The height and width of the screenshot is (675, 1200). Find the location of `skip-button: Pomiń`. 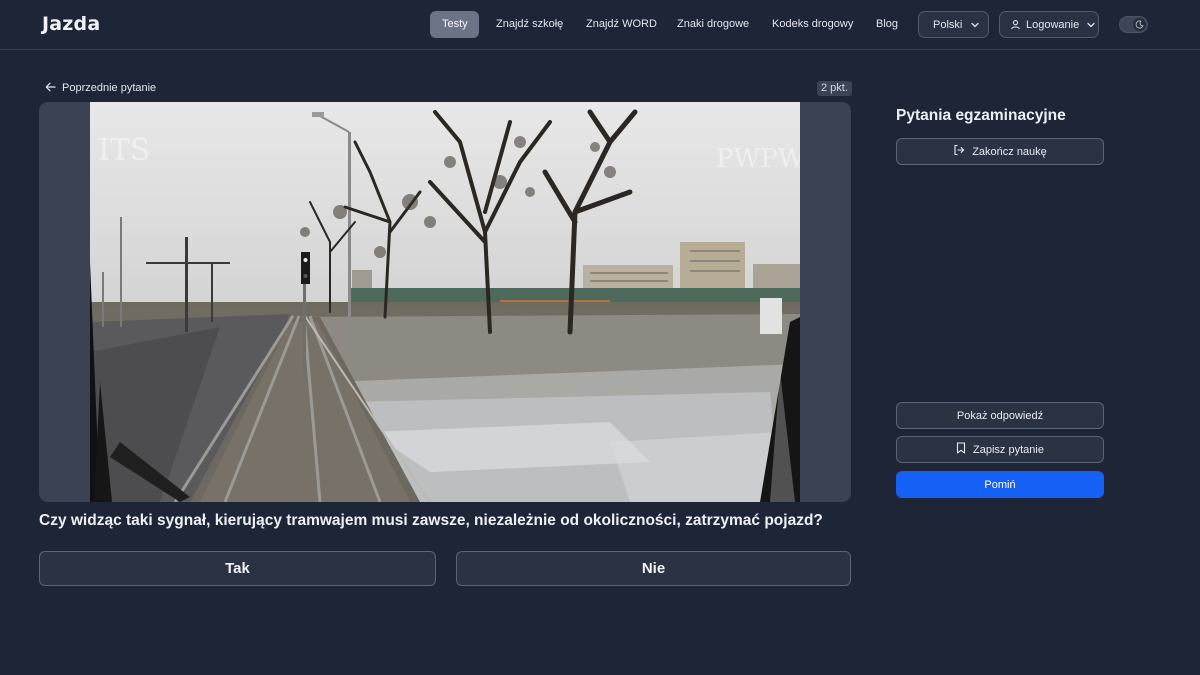

skip-button: Pomiń is located at coordinates (1000, 484).